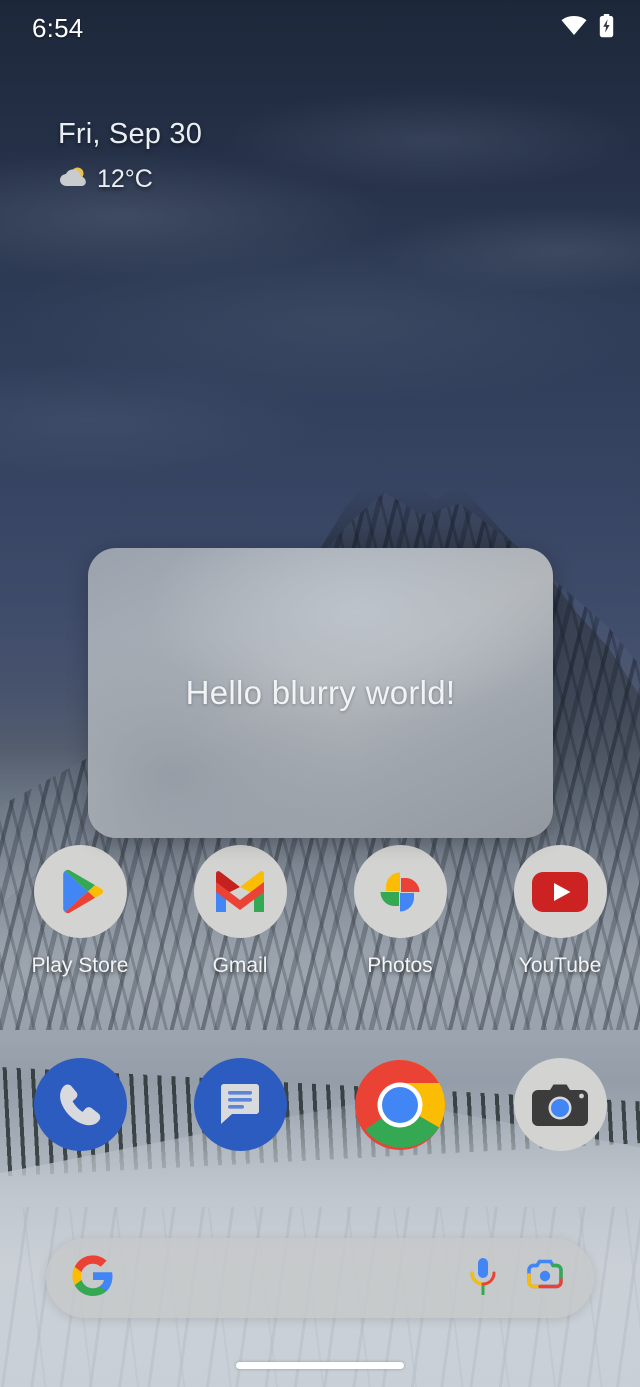 The height and width of the screenshot is (1387, 640). I want to click on dock-item-chrome, so click(400, 1104).